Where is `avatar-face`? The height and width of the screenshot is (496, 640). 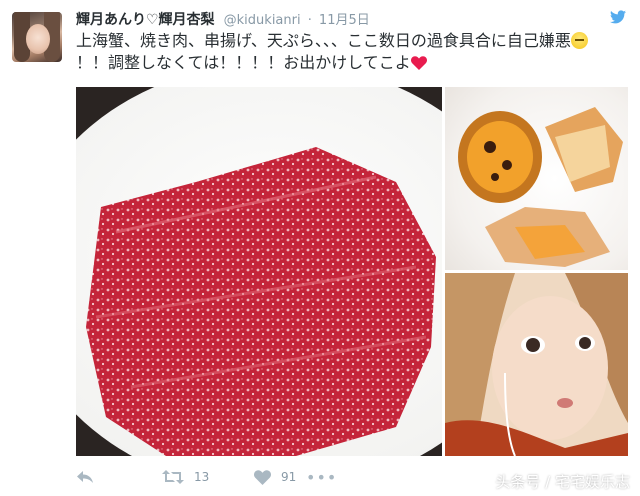
avatar-face is located at coordinates (38, 39).